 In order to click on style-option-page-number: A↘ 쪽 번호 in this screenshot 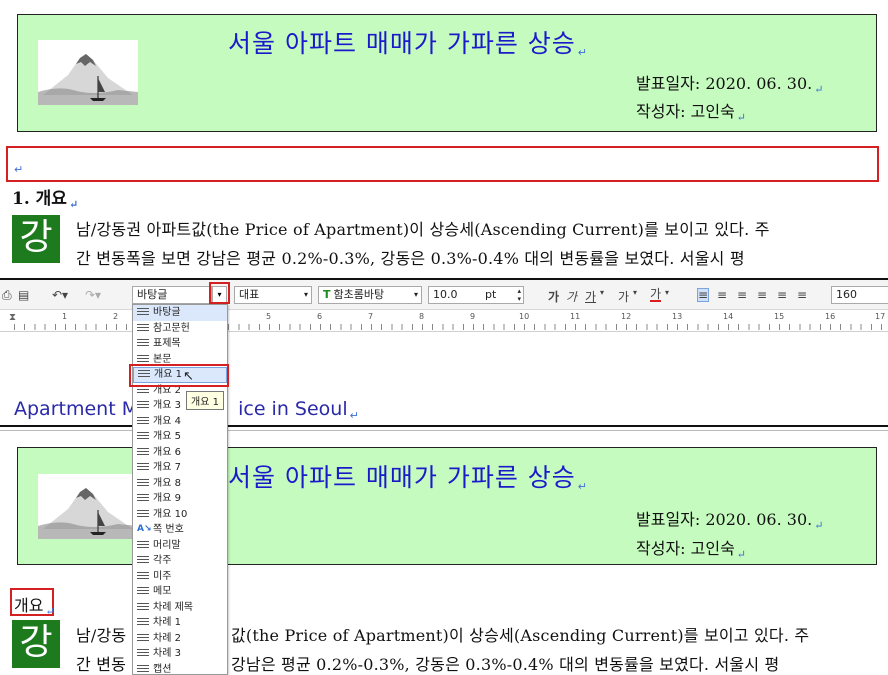, I will do `click(180, 530)`.